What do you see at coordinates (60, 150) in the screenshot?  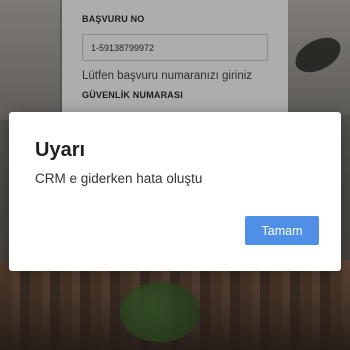 I see `dialog-title: Uyarı` at bounding box center [60, 150].